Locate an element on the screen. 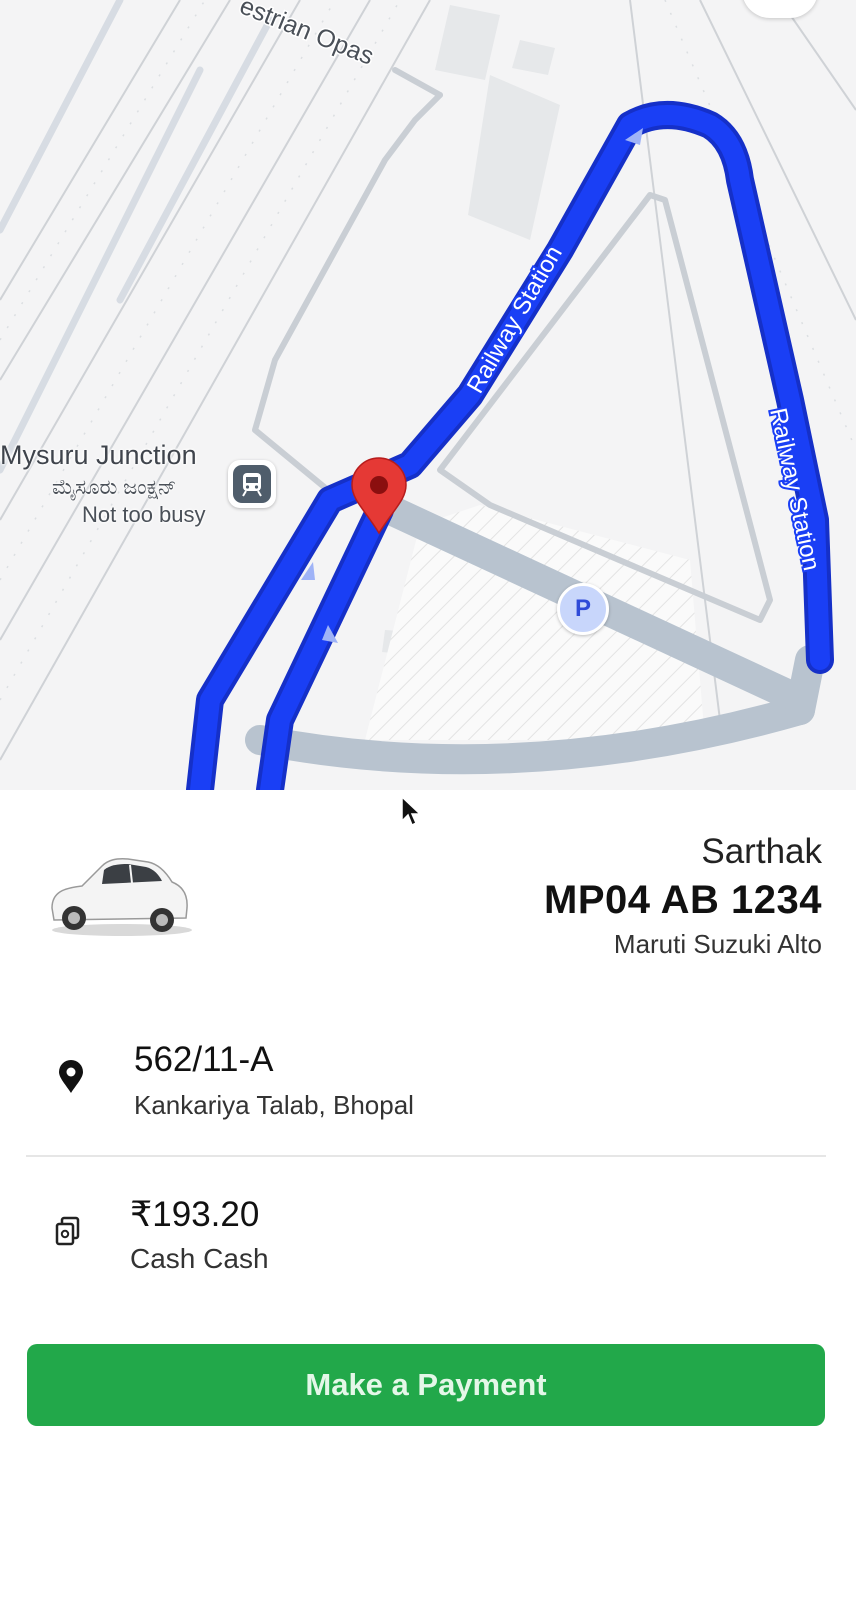 The image size is (856, 1600). destination-area: Kankariya Talab, Bhopal is located at coordinates (274, 1105).